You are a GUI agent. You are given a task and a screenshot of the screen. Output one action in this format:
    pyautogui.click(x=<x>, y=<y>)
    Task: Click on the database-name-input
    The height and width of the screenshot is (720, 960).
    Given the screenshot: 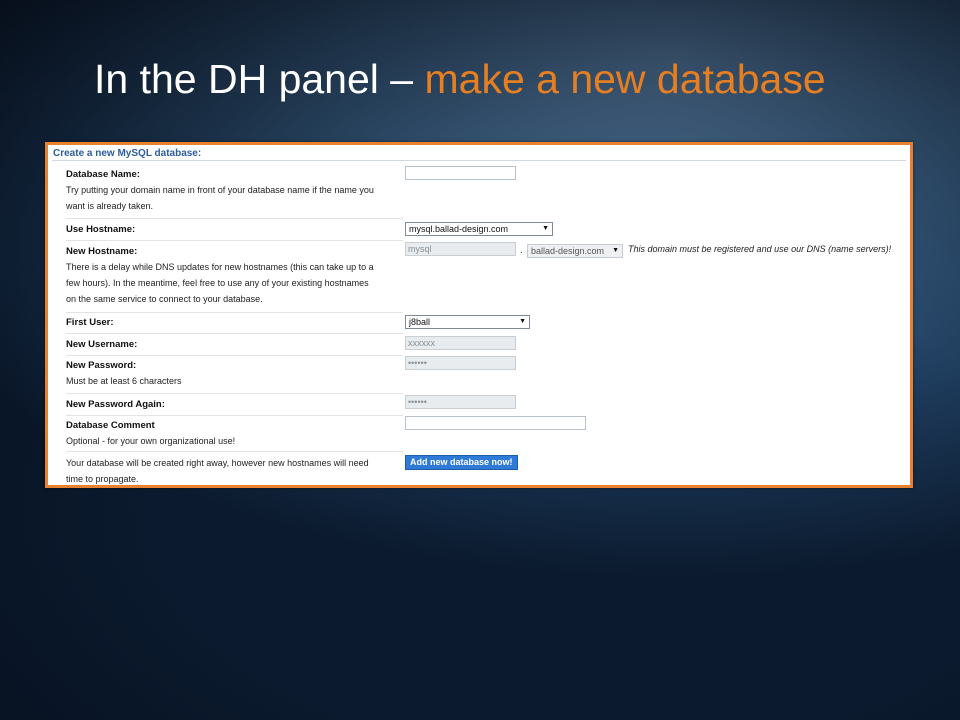 What is the action you would take?
    pyautogui.click(x=460, y=173)
    